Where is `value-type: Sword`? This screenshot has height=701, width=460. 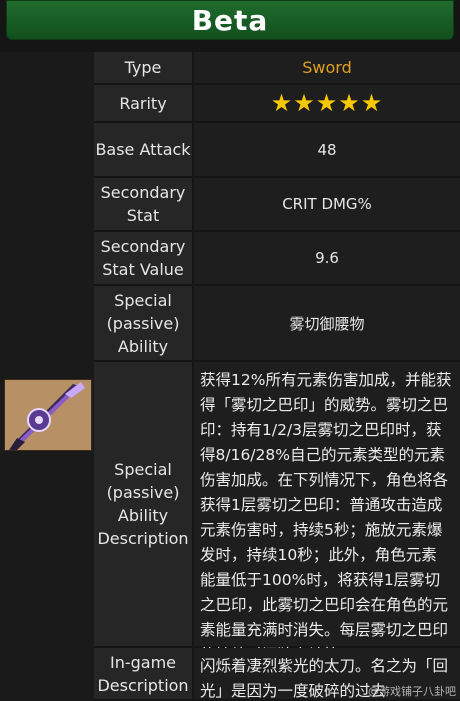
value-type: Sword is located at coordinates (327, 68).